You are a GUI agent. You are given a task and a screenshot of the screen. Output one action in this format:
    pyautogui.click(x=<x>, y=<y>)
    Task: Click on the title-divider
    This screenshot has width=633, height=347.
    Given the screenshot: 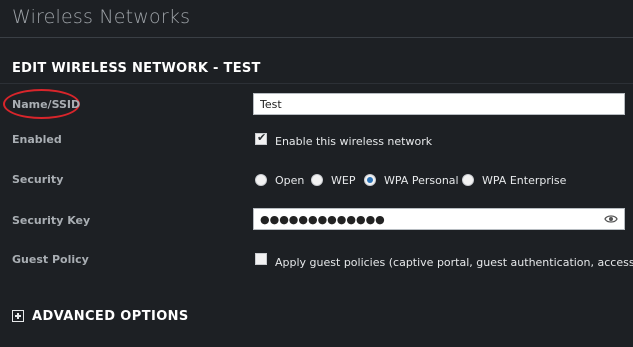 What is the action you would take?
    pyautogui.click(x=316, y=37)
    